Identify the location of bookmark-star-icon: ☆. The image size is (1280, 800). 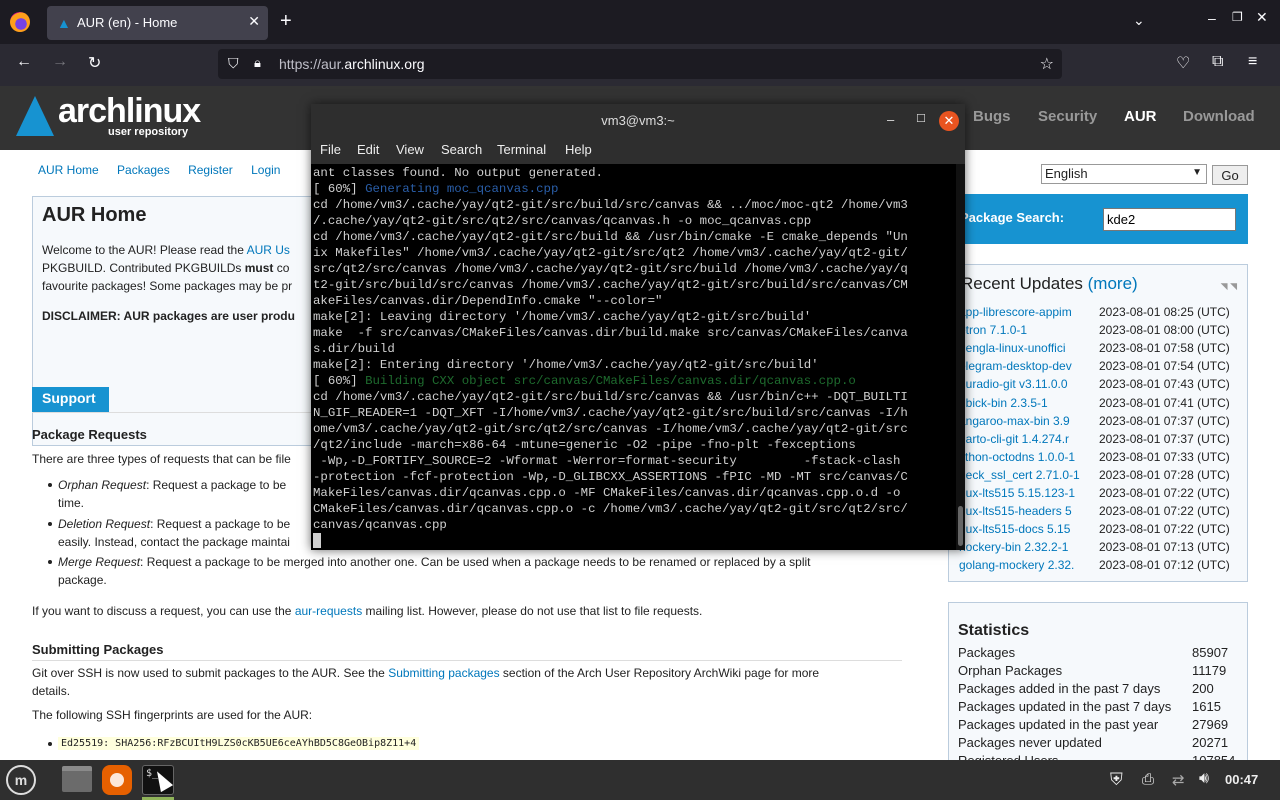
(1047, 64).